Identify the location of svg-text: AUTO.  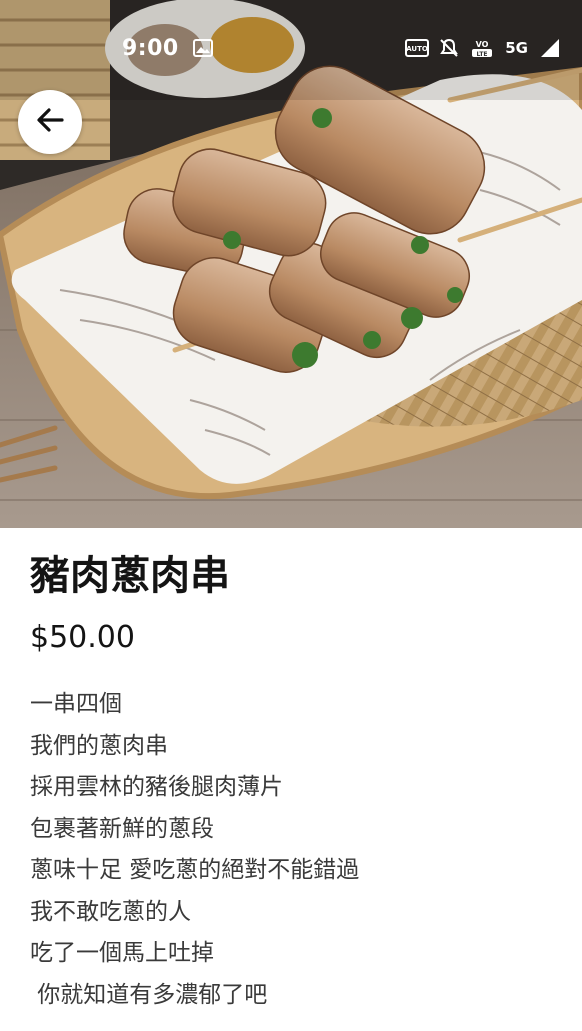
(417, 49).